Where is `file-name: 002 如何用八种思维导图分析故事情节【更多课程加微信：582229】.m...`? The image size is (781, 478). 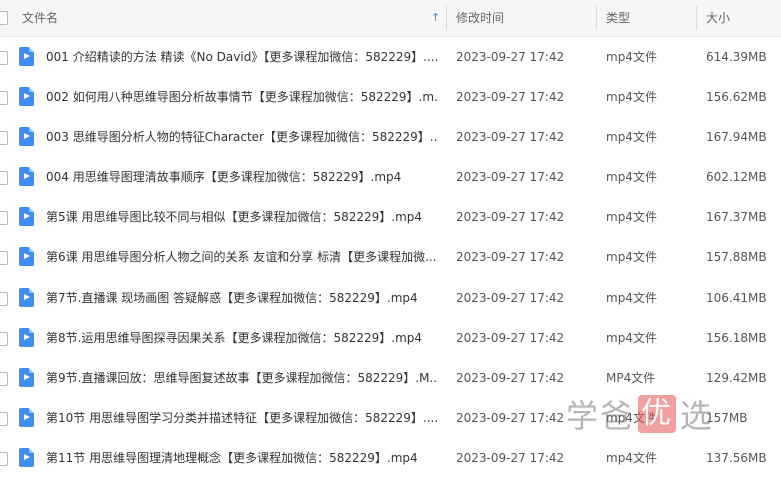 file-name: 002 如何用八种思维导图分析故事情节【更多课程加微信：582229】.m... is located at coordinates (242, 97).